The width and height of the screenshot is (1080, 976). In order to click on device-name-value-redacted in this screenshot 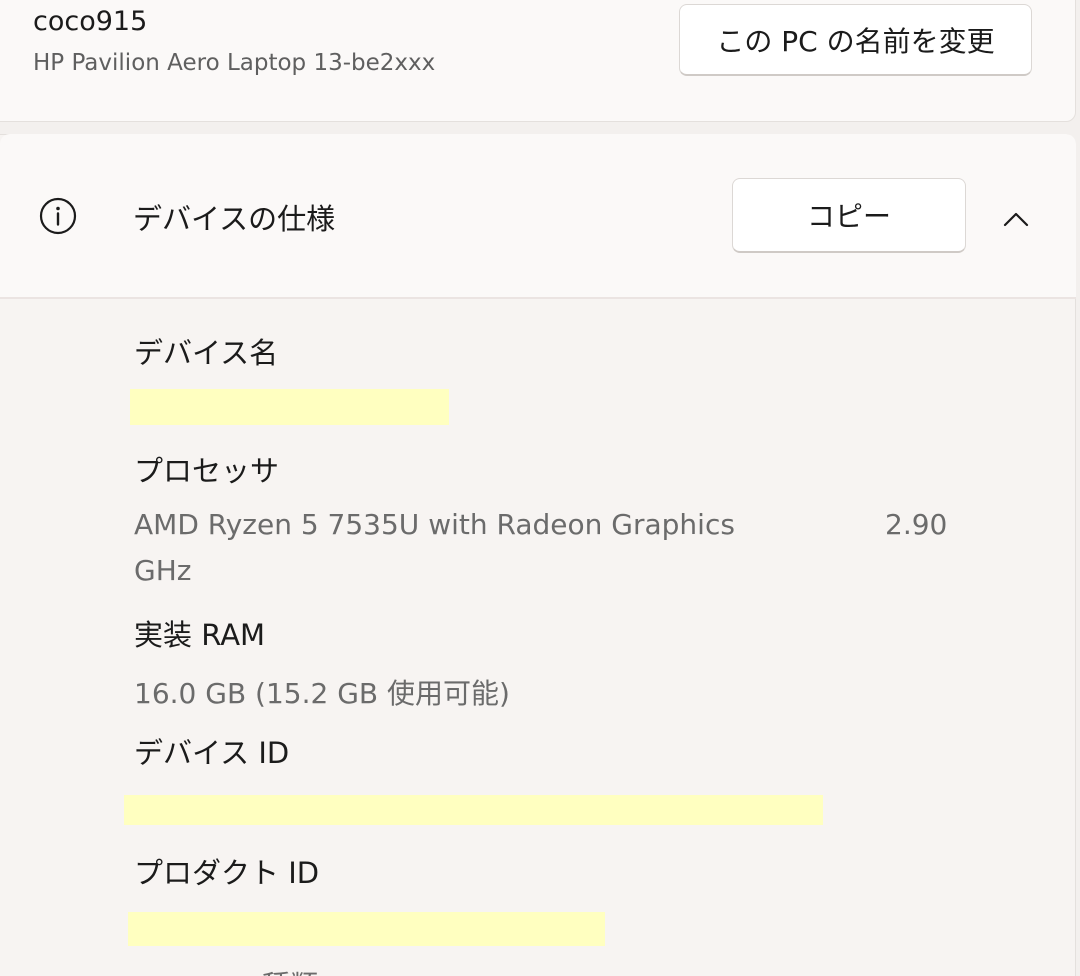, I will do `click(289, 407)`.